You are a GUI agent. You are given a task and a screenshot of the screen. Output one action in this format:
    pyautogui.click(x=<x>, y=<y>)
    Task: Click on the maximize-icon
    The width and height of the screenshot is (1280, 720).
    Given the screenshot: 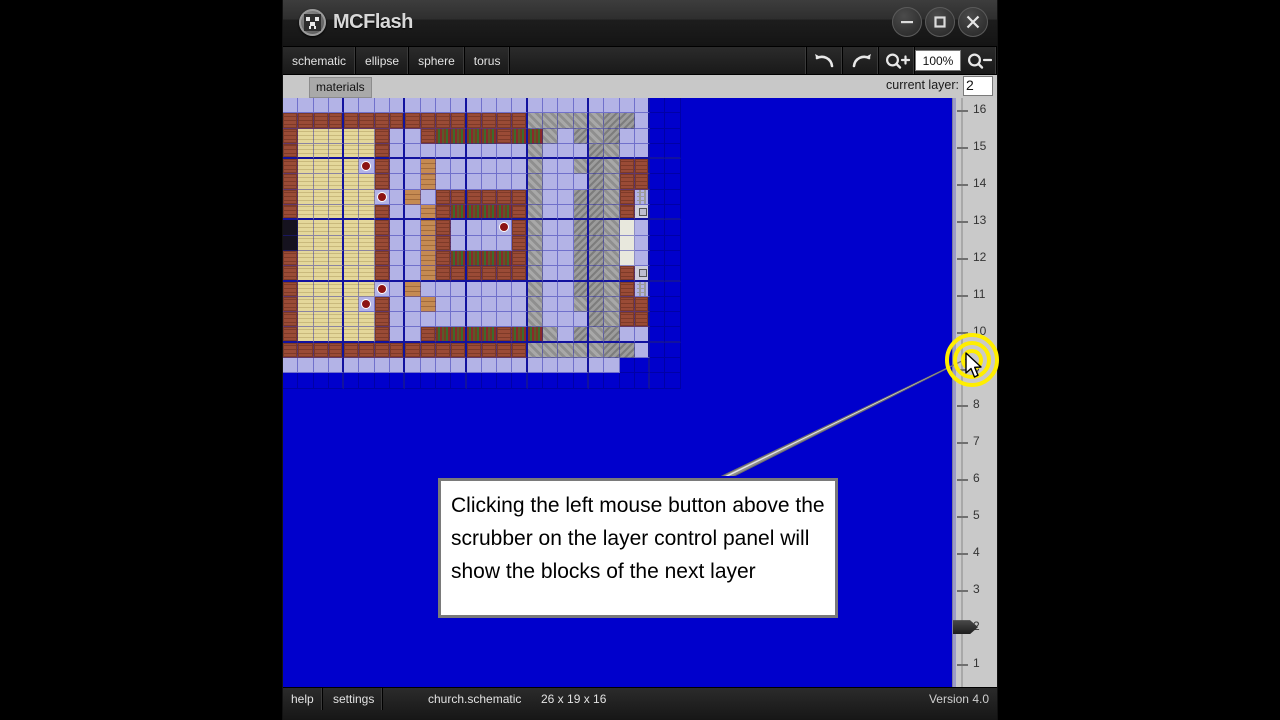 What is the action you would take?
    pyautogui.click(x=940, y=22)
    